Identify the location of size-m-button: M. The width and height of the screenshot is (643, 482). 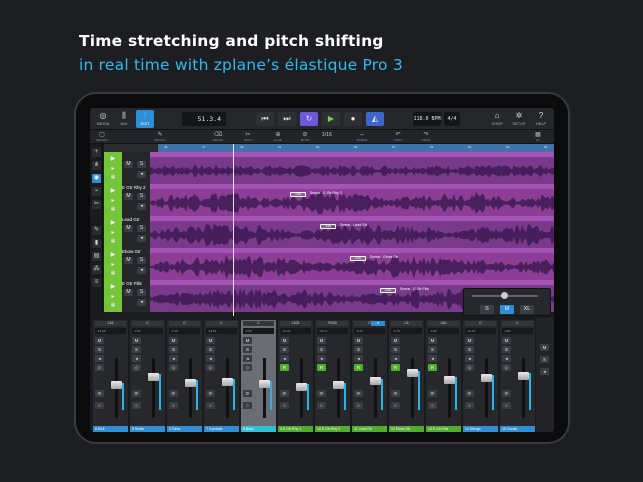
(507, 309).